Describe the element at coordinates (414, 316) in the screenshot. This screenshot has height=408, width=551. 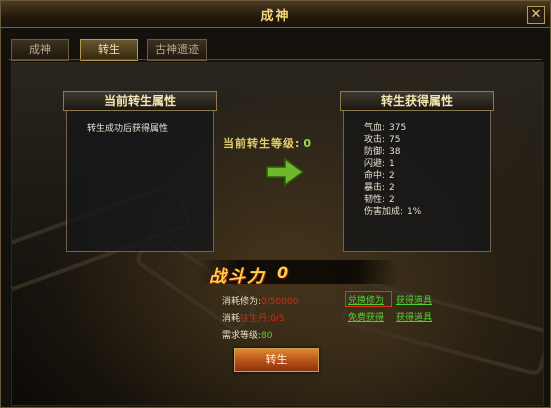
I see `get-item-link-2: 获得道具` at that location.